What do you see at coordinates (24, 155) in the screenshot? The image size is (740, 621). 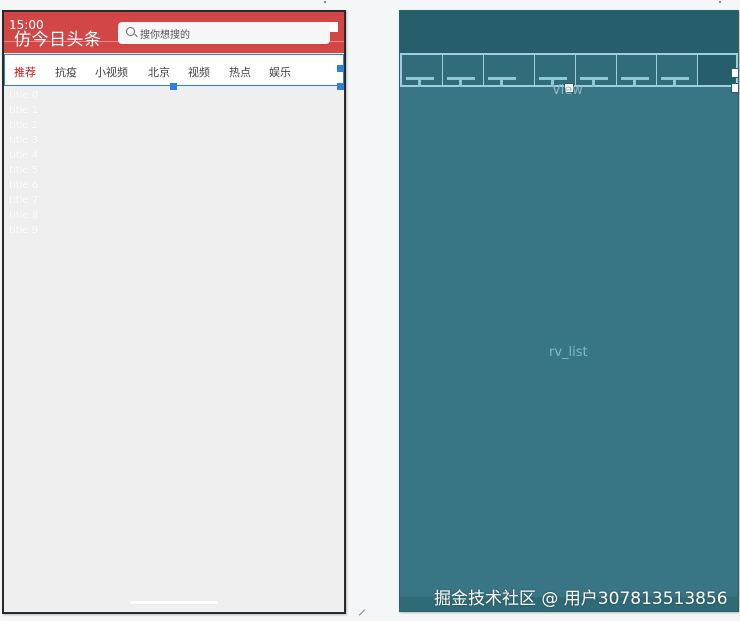 I see `list-item: title 4` at bounding box center [24, 155].